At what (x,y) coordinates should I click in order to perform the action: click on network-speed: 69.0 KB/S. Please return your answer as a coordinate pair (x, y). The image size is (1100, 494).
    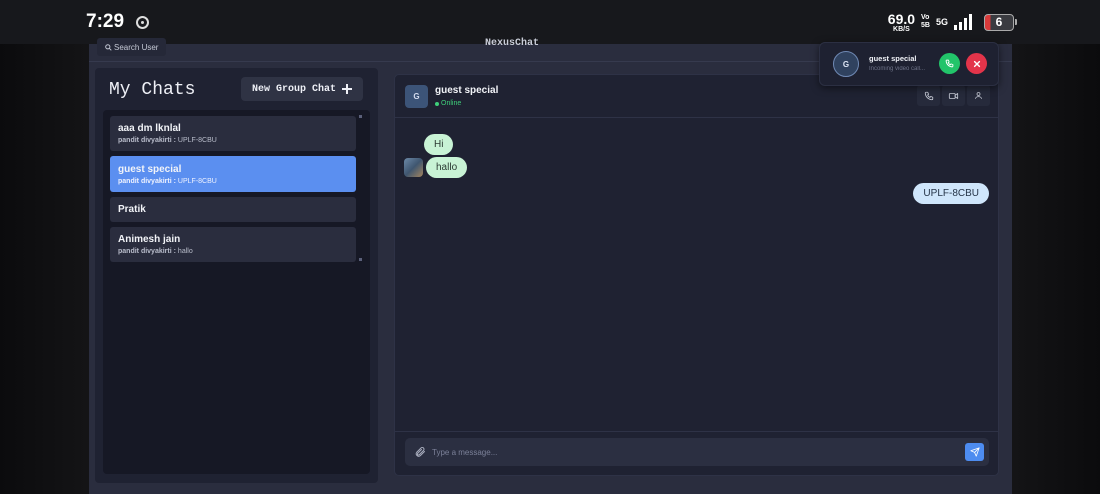
    Looking at the image, I should click on (901, 22).